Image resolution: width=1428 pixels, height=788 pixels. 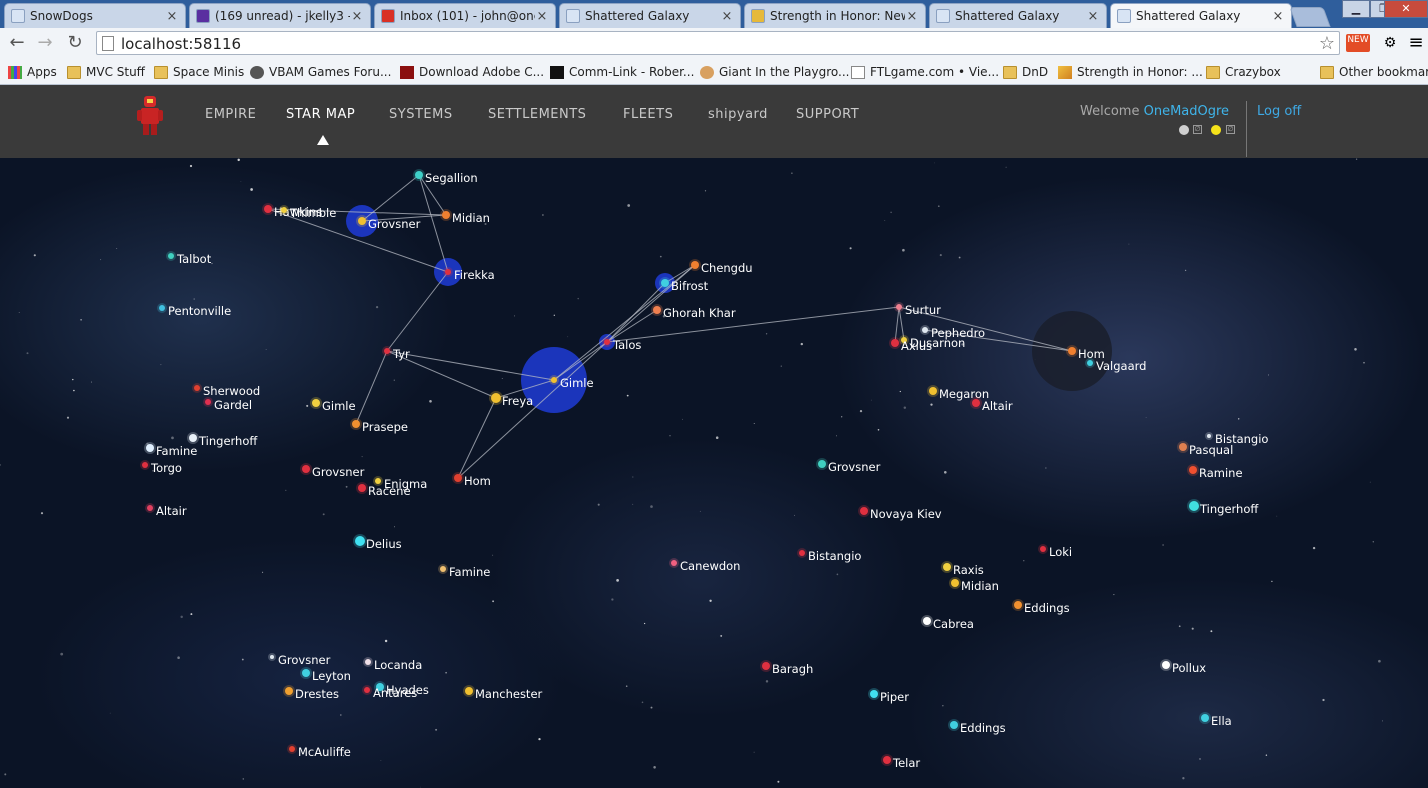 I want to click on system-label: Grovsner, so click(x=304, y=660).